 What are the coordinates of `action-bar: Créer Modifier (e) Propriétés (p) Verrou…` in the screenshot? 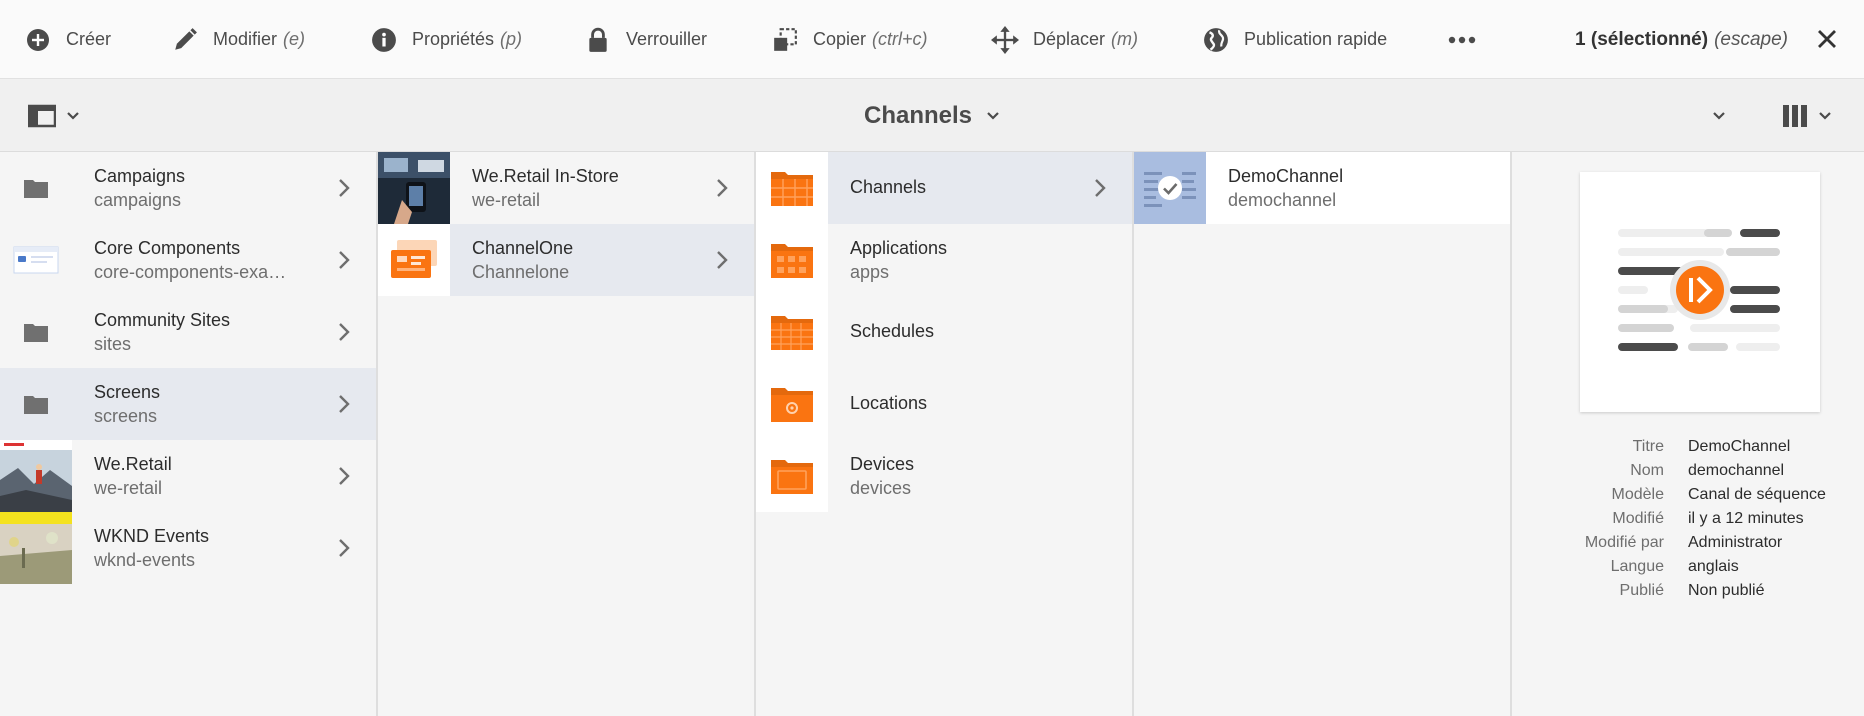 It's located at (932, 39).